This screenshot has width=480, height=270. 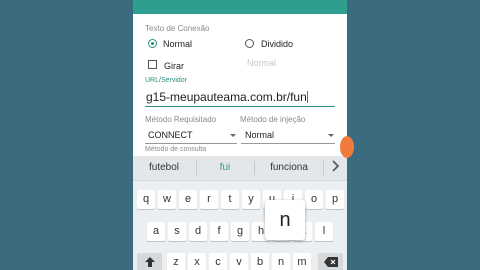 What do you see at coordinates (288, 143) in the screenshot?
I see `injection-method-underline` at bounding box center [288, 143].